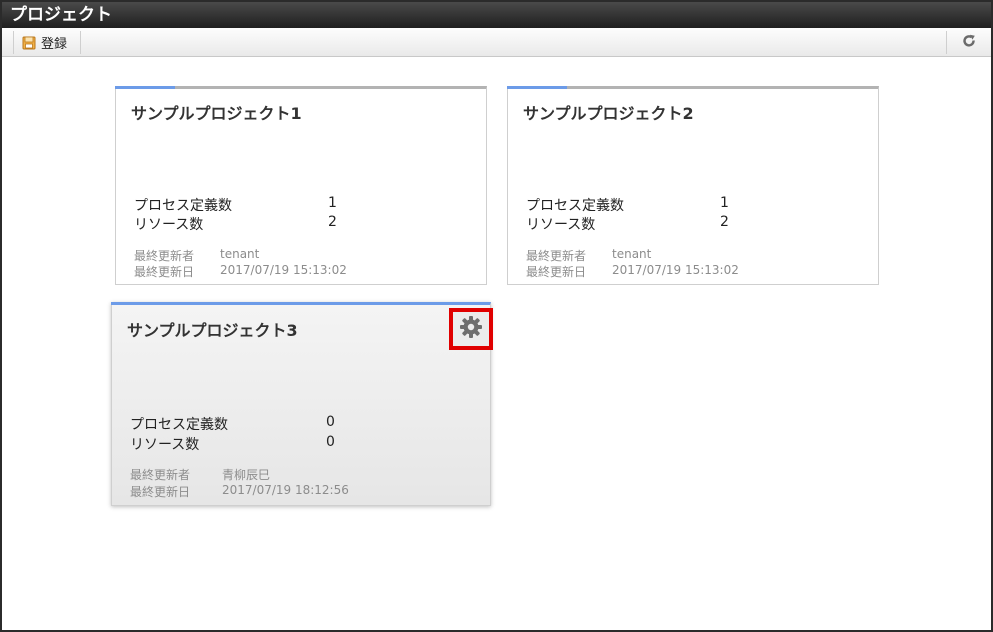 The width and height of the screenshot is (993, 632). Describe the element at coordinates (496, 42) in the screenshot. I see `toolbar: 登録` at that location.